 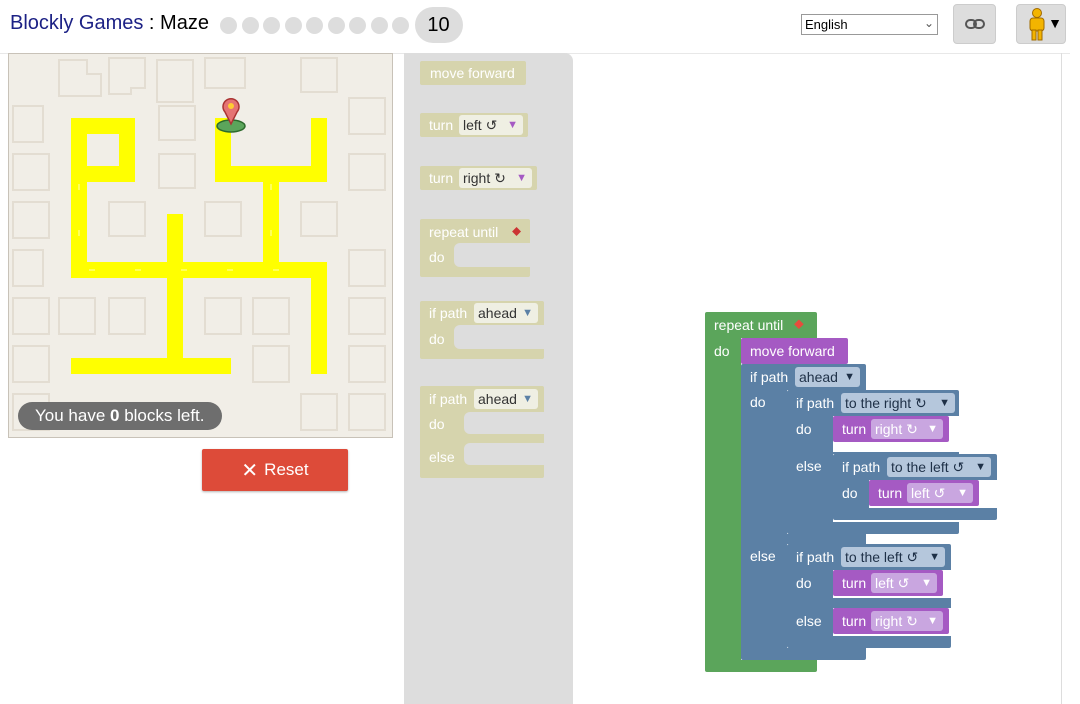 What do you see at coordinates (400, 25) in the screenshot?
I see `level-9-dot` at bounding box center [400, 25].